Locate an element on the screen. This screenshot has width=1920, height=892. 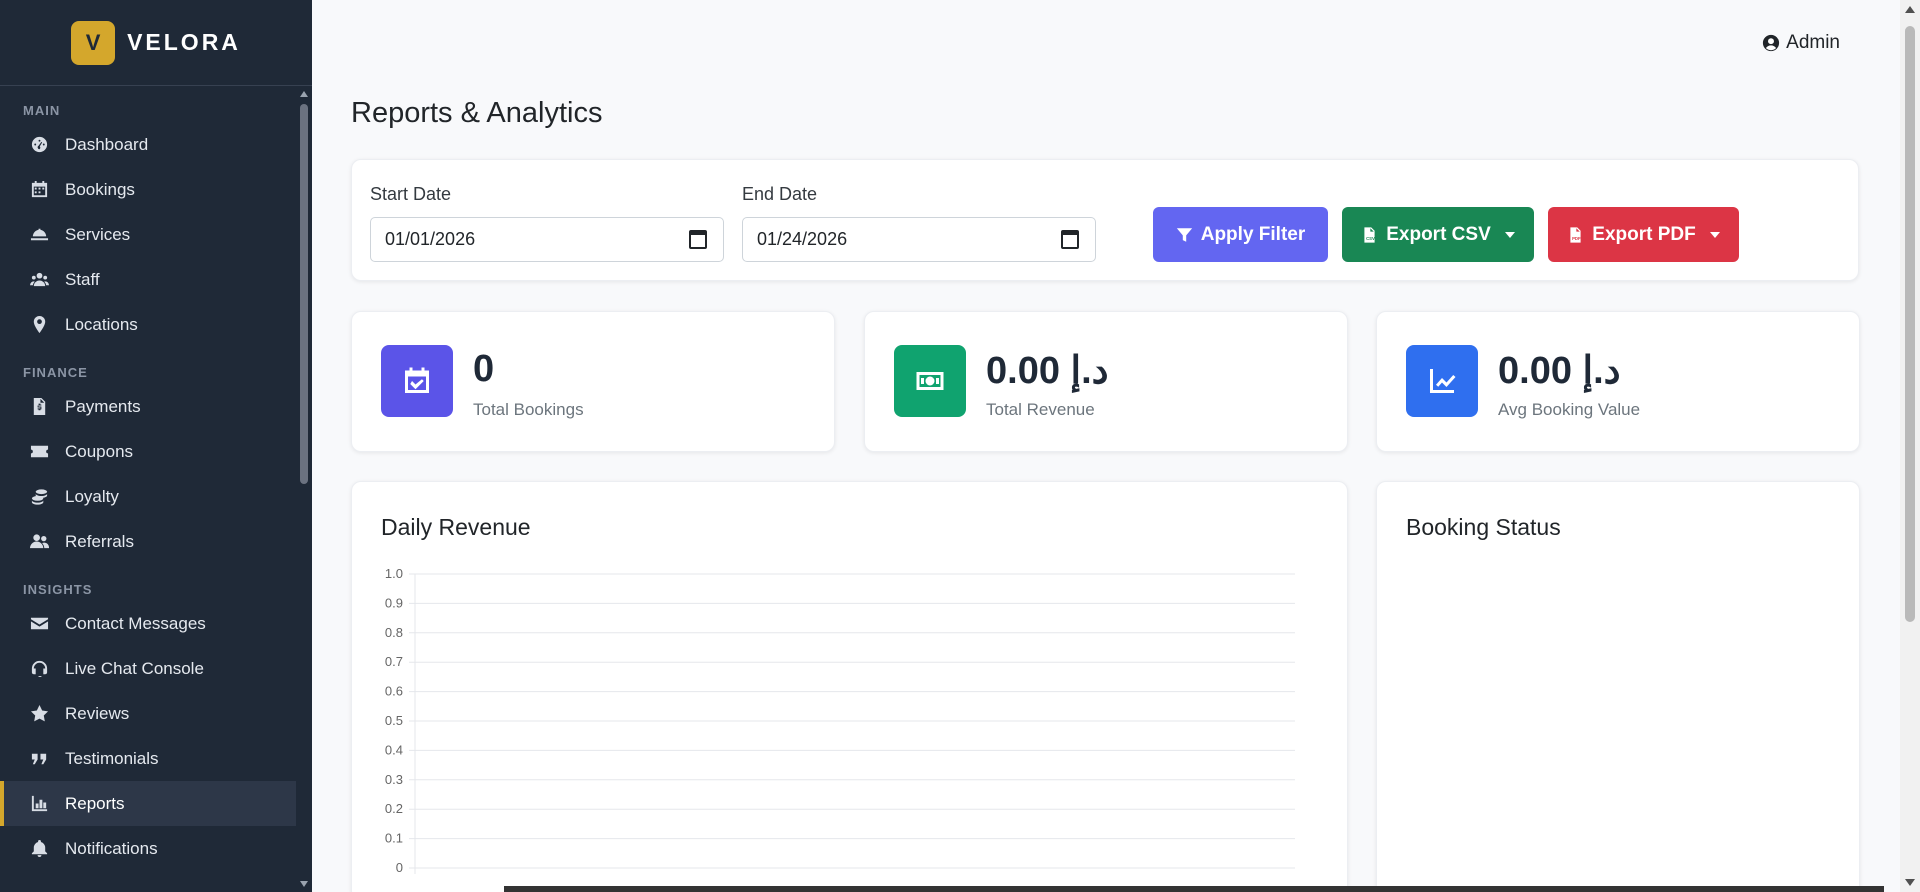
sidebar-item-locations: Locations is located at coordinates (148, 324).